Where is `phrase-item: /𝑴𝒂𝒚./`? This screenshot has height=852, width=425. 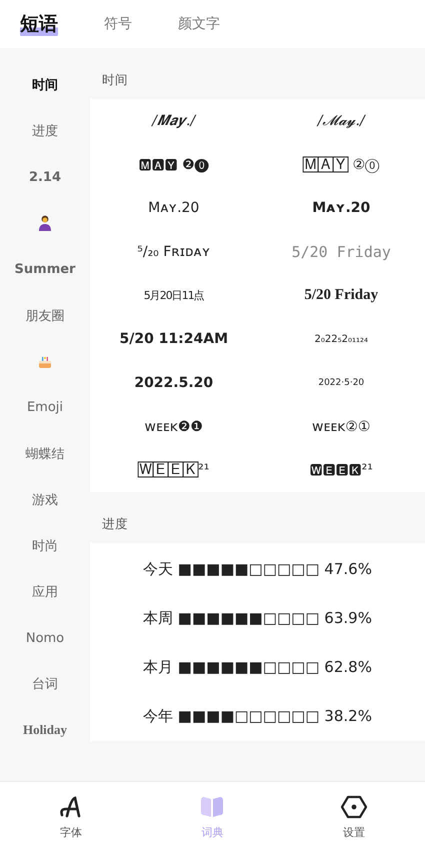 phrase-item: /𝑴𝒂𝒚./ is located at coordinates (174, 121).